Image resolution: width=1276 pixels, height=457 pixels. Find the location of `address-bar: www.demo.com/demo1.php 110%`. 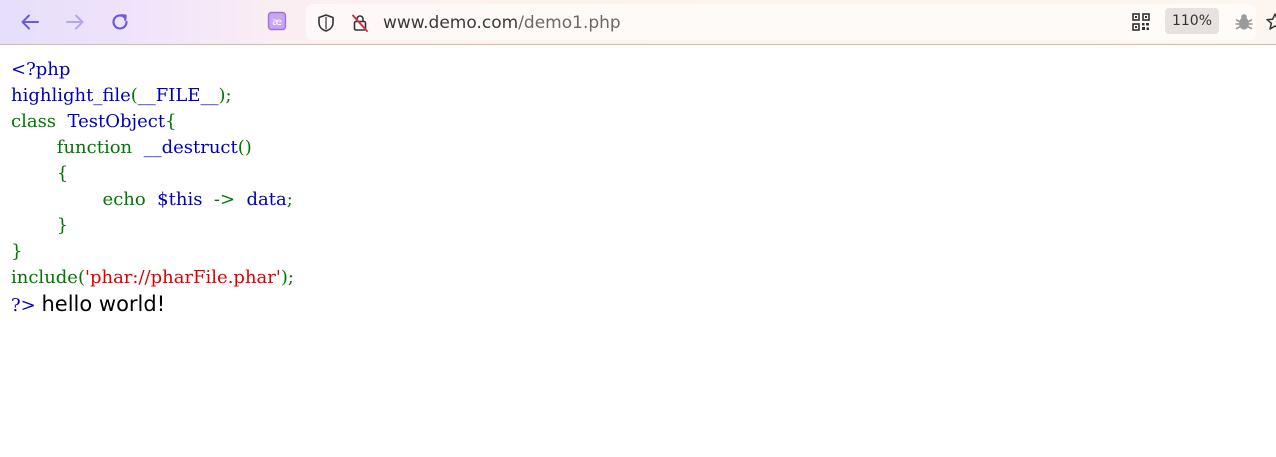

address-bar: www.demo.com/demo1.php 110% is located at coordinates (791, 22).